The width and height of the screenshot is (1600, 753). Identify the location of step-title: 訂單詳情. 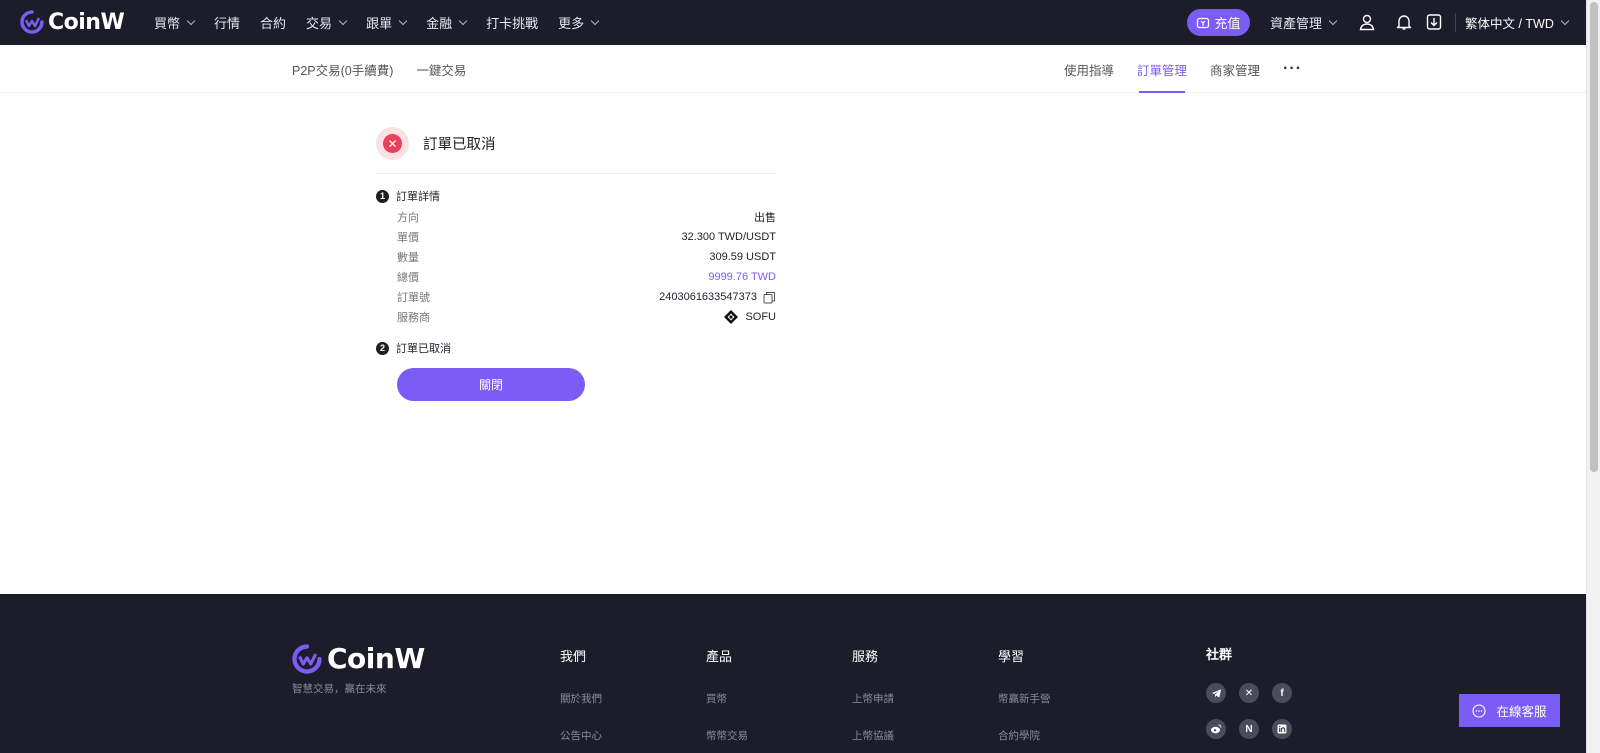
(418, 197).